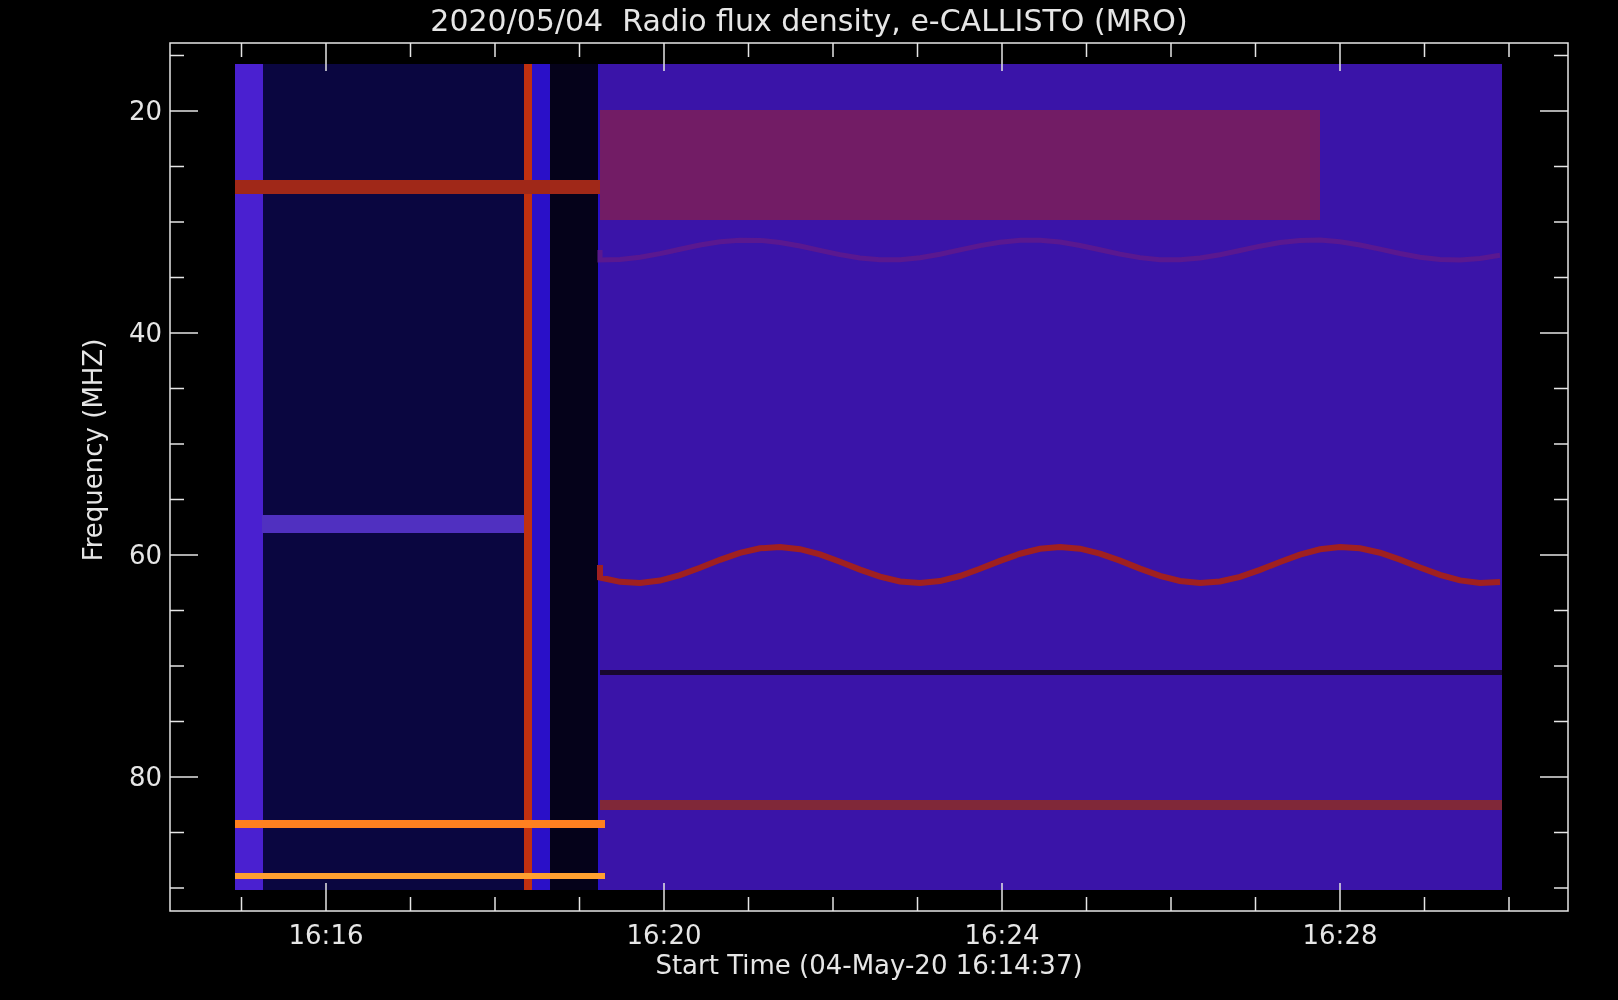  What do you see at coordinates (1002, 935) in the screenshot?
I see `x-tick-label: 16:24` at bounding box center [1002, 935].